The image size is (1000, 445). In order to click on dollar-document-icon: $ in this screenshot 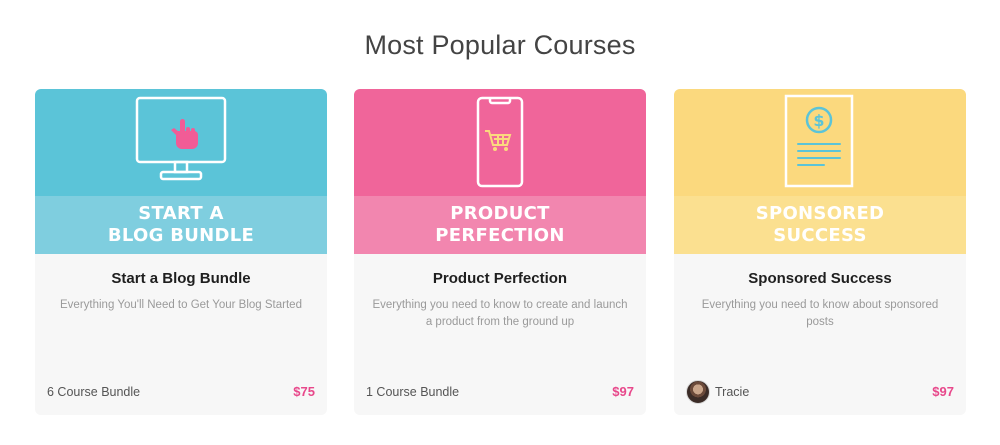, I will do `click(819, 141)`.